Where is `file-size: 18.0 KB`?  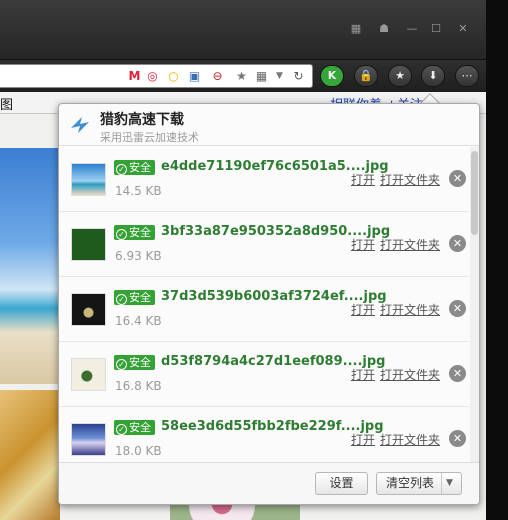
file-size: 18.0 KB is located at coordinates (138, 451).